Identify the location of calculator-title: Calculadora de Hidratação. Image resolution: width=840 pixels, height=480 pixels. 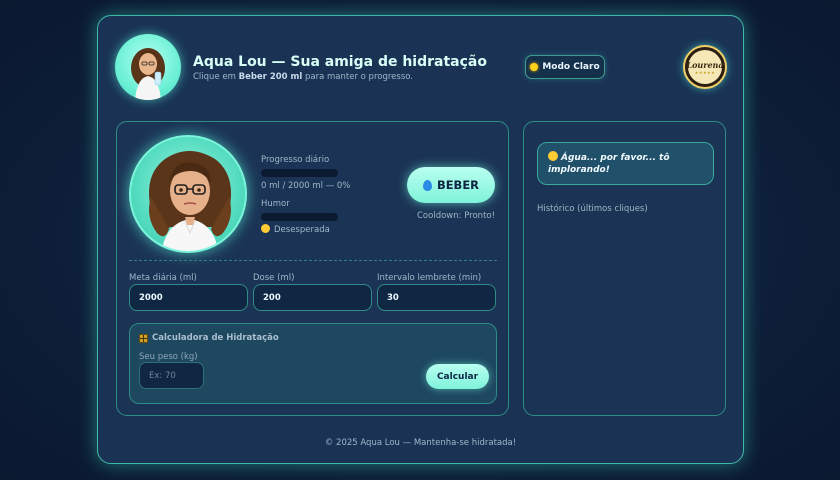
(209, 338).